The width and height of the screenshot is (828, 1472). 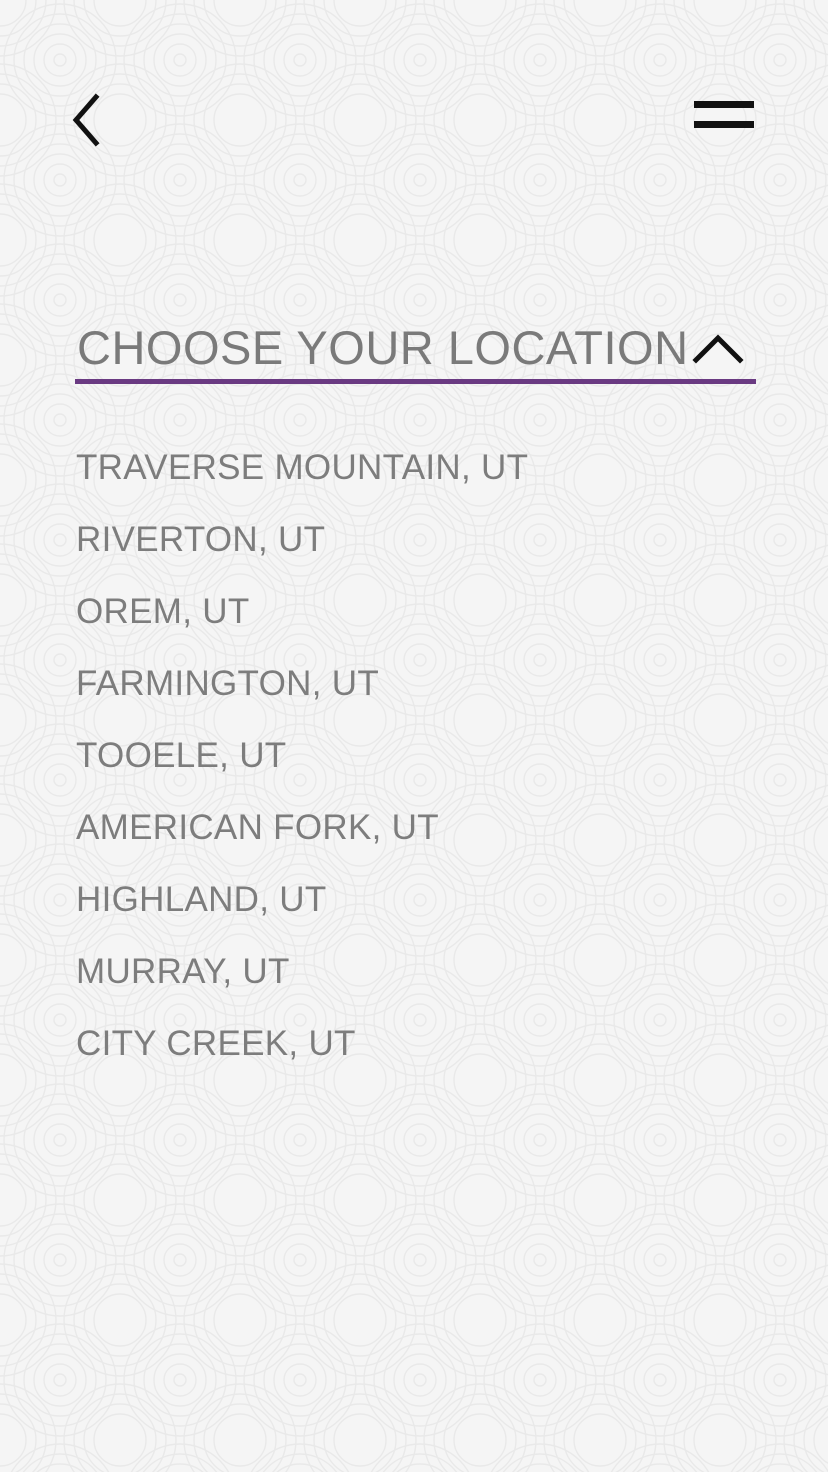 I want to click on location-option-traverse-mountain: TRAVERSE MOUNTAIN, UT, so click(x=416, y=468).